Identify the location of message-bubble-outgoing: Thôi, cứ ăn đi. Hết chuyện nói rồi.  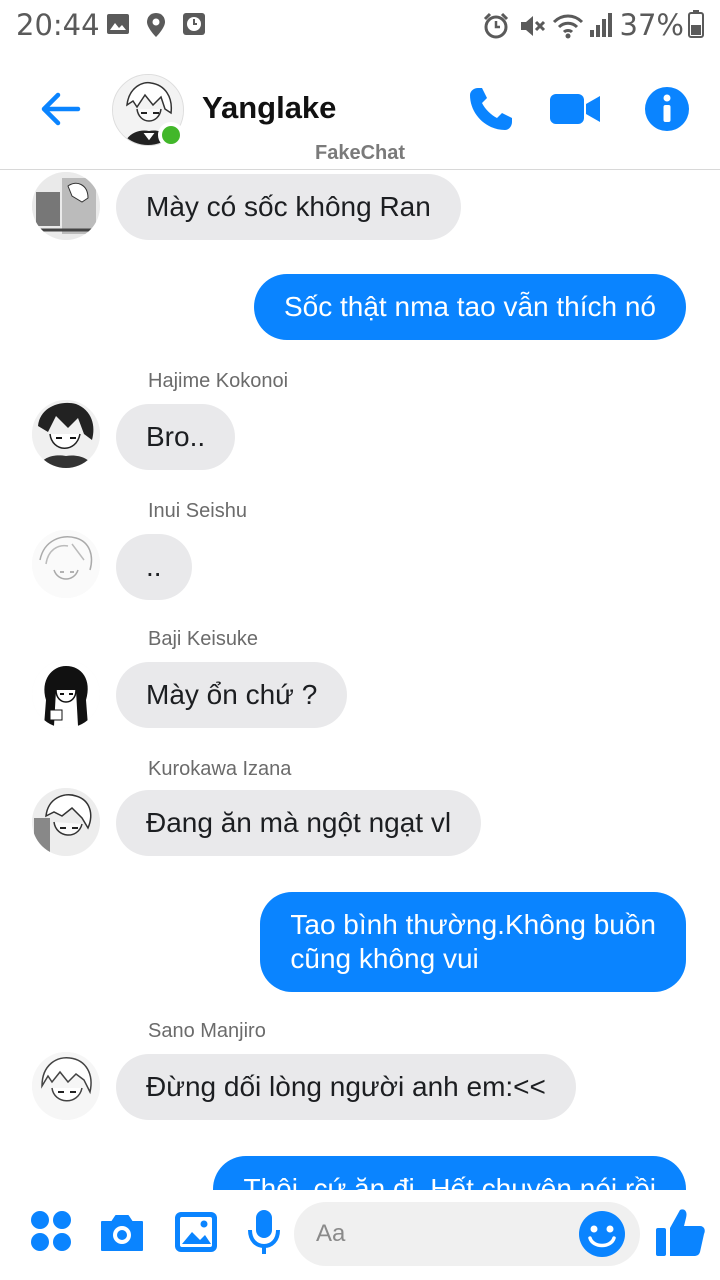
(449, 1173).